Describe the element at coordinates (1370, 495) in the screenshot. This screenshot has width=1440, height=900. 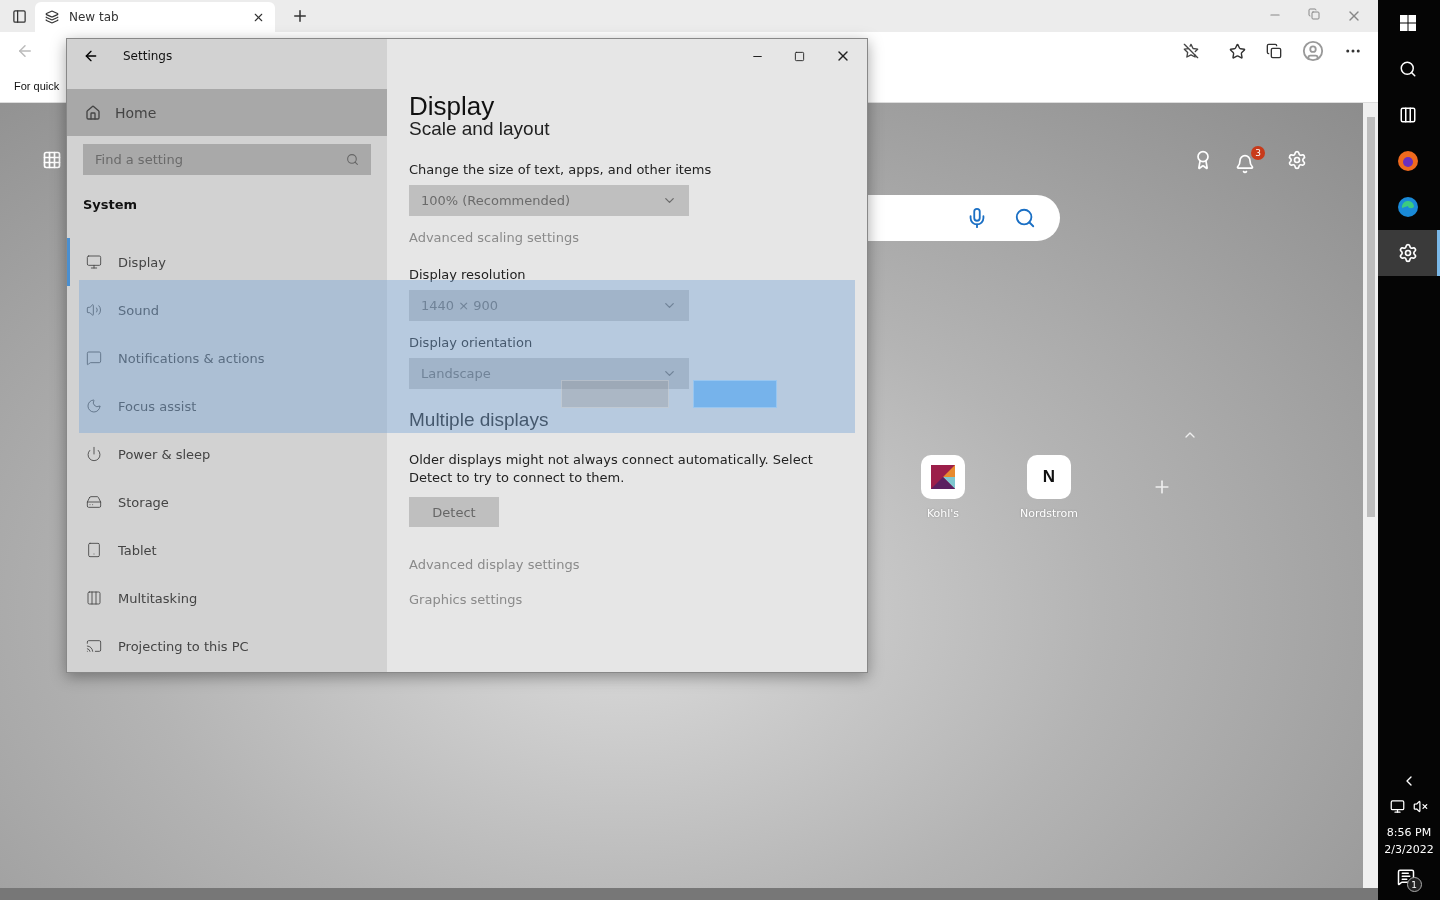
I see `scrollbar` at that location.